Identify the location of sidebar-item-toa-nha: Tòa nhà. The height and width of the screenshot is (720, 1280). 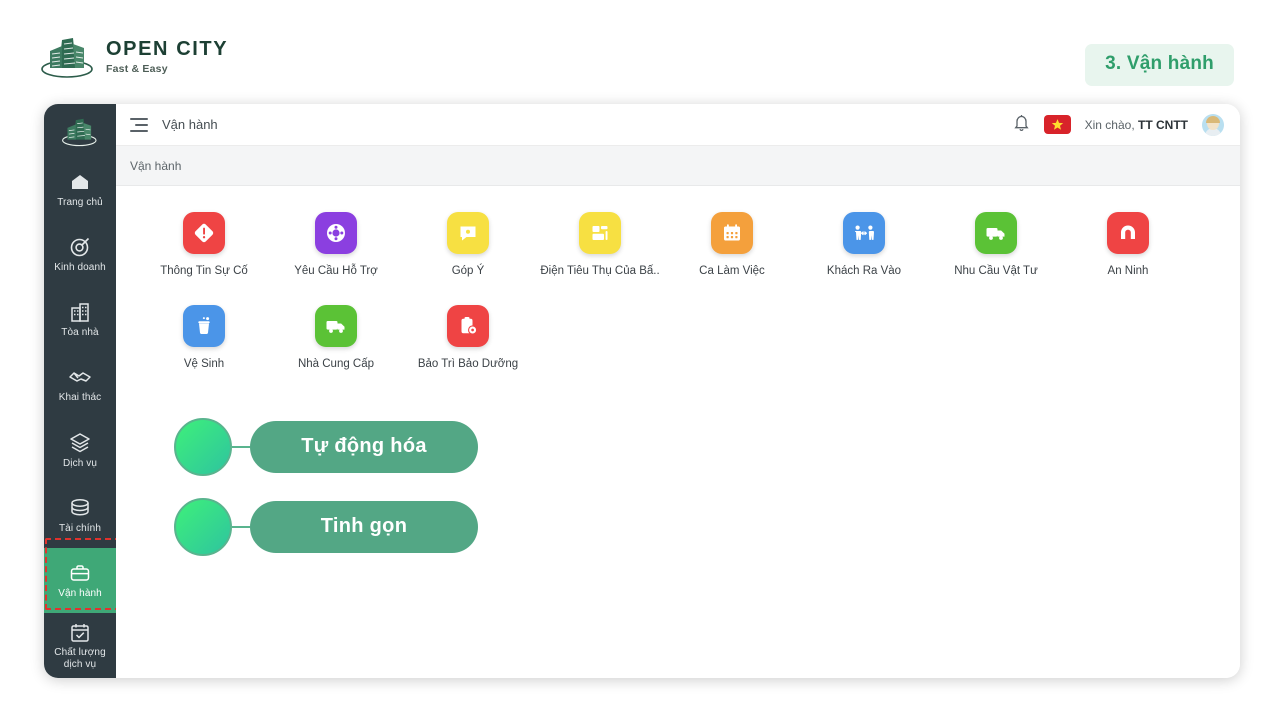
(80, 320).